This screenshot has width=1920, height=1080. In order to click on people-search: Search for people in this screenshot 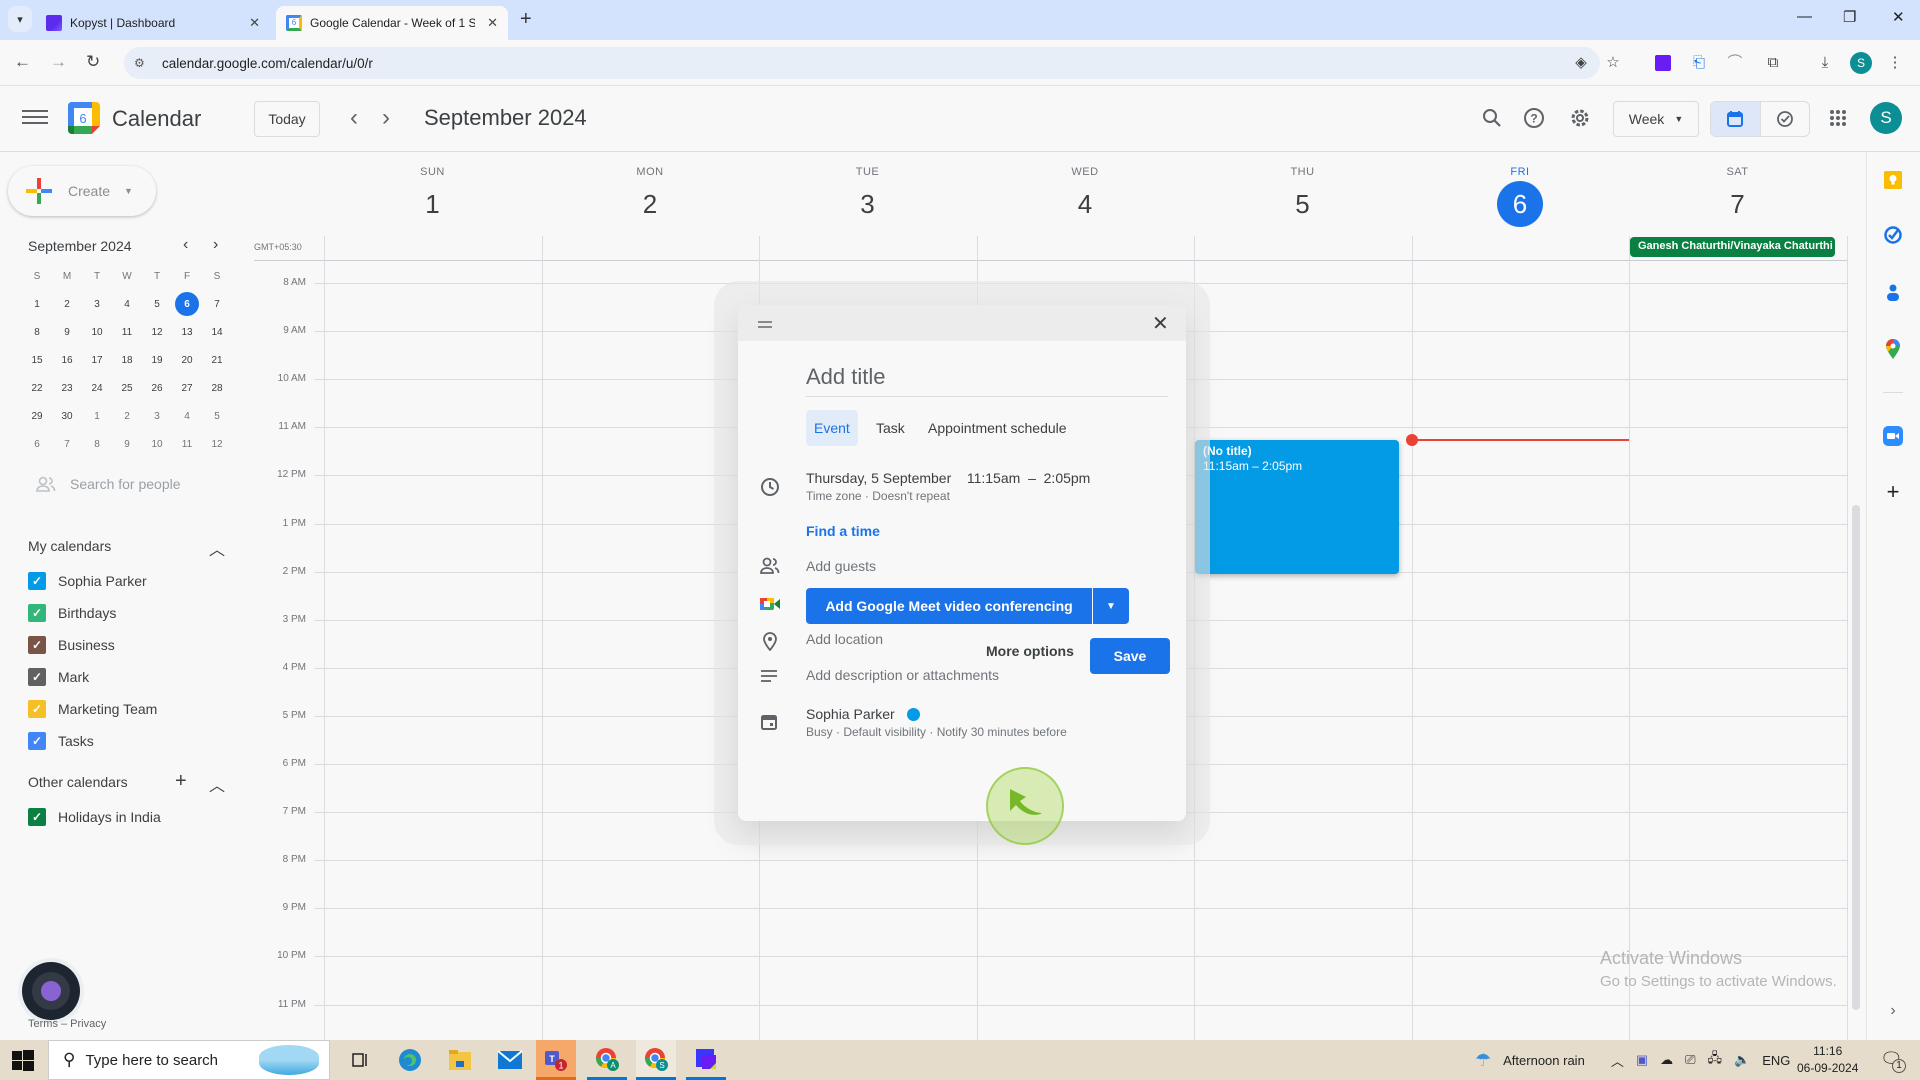, I will do `click(108, 484)`.